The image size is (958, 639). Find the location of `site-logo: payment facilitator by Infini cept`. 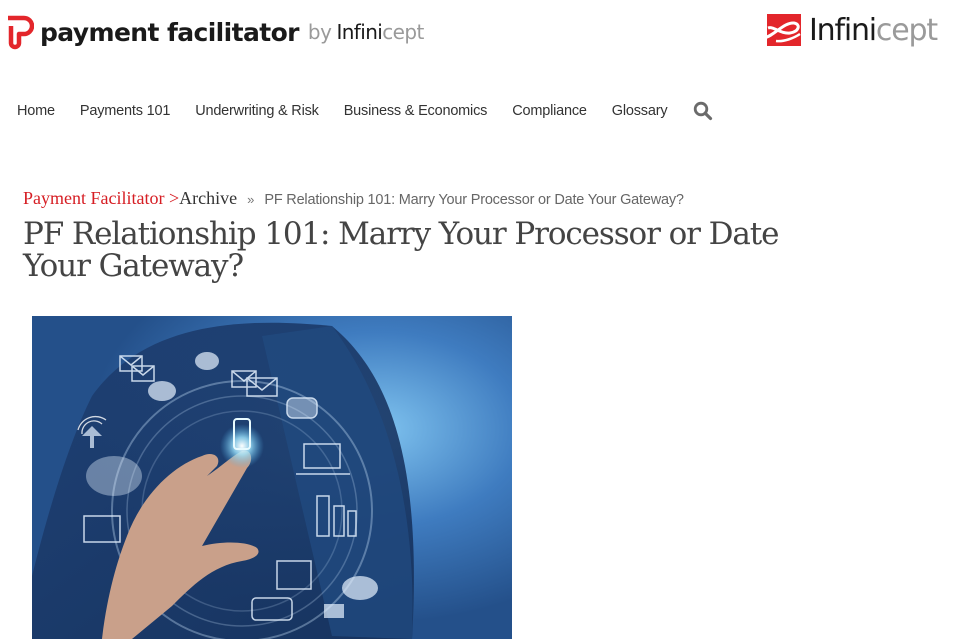

site-logo: payment facilitator by Infini cept is located at coordinates (214, 32).